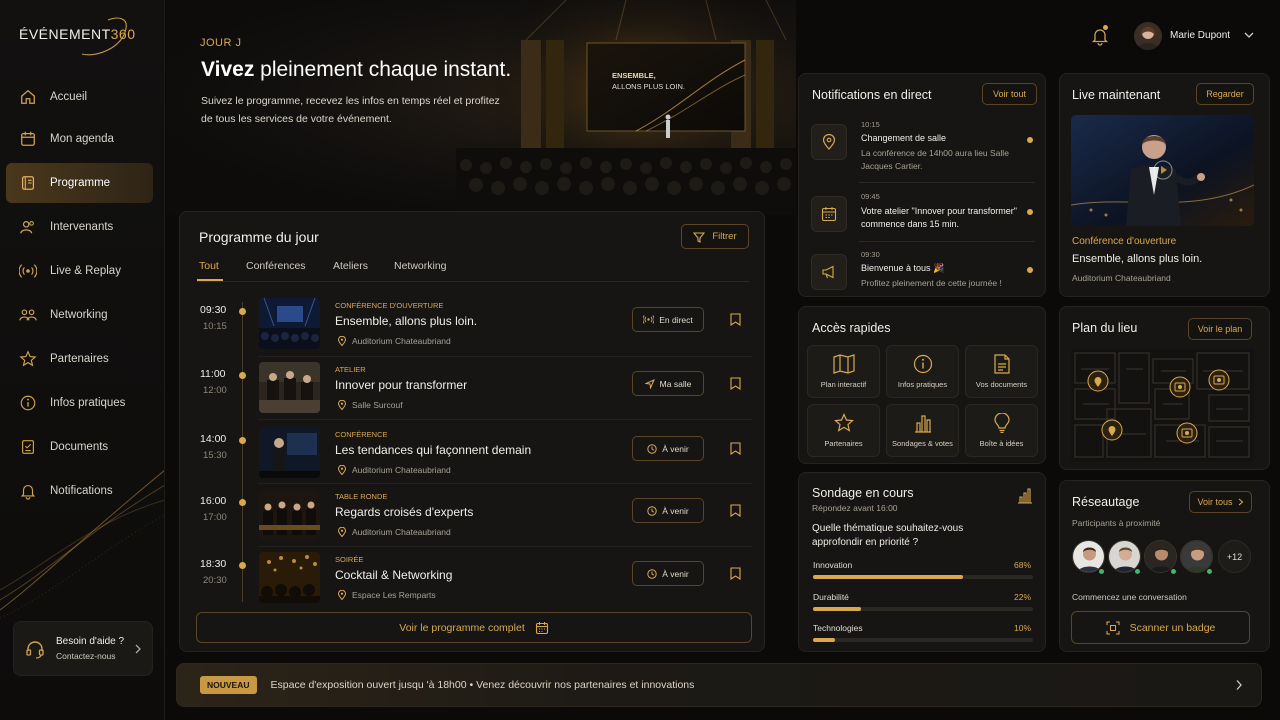 This screenshot has height=720, width=1280. What do you see at coordinates (1009, 94) in the screenshot?
I see `see-all-button: Voir tout` at bounding box center [1009, 94].